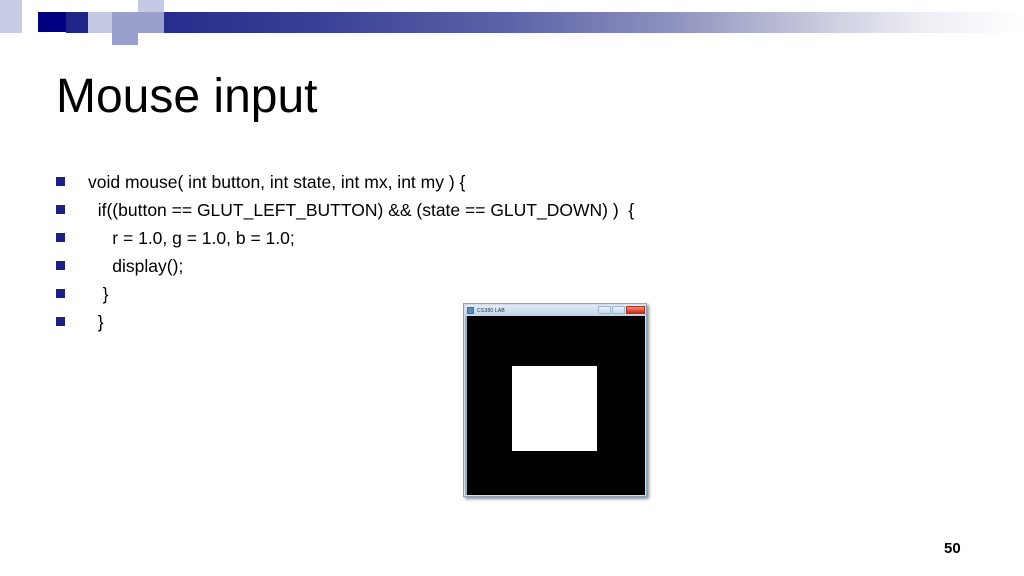  I want to click on code-line-text: r = 1.0, g = 1.0, b = 1.0;, so click(191, 238).